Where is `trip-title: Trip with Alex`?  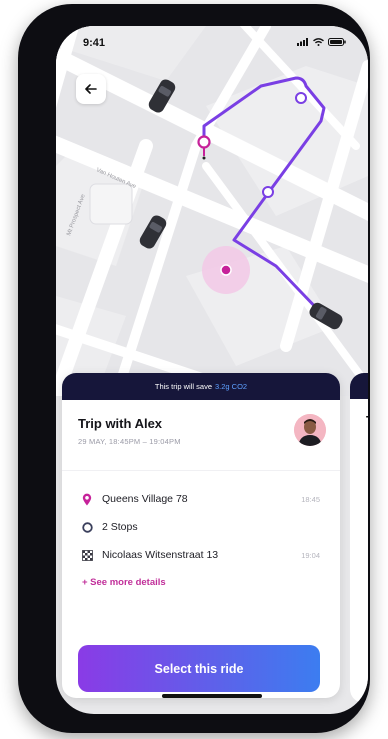
trip-title: Trip with Alex is located at coordinates (120, 423).